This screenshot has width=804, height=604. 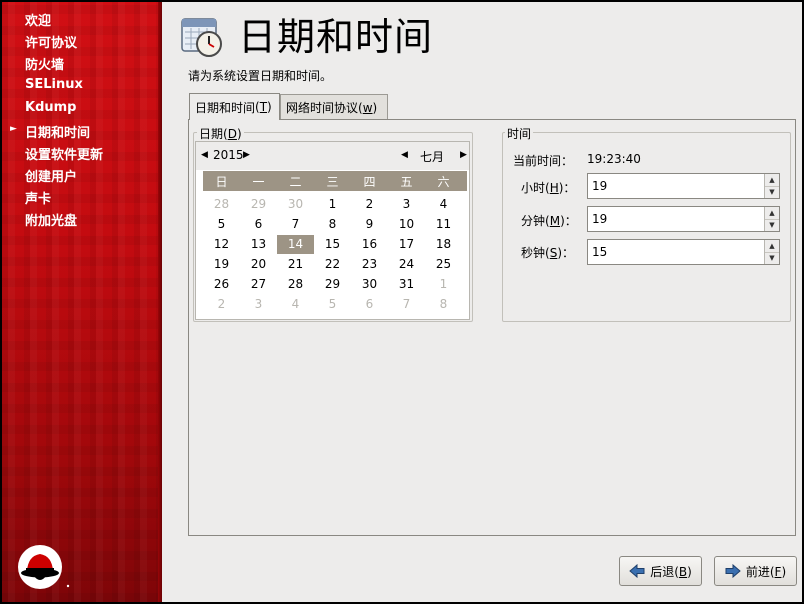 What do you see at coordinates (733, 571) in the screenshot?
I see `forward-arrow-icon` at bounding box center [733, 571].